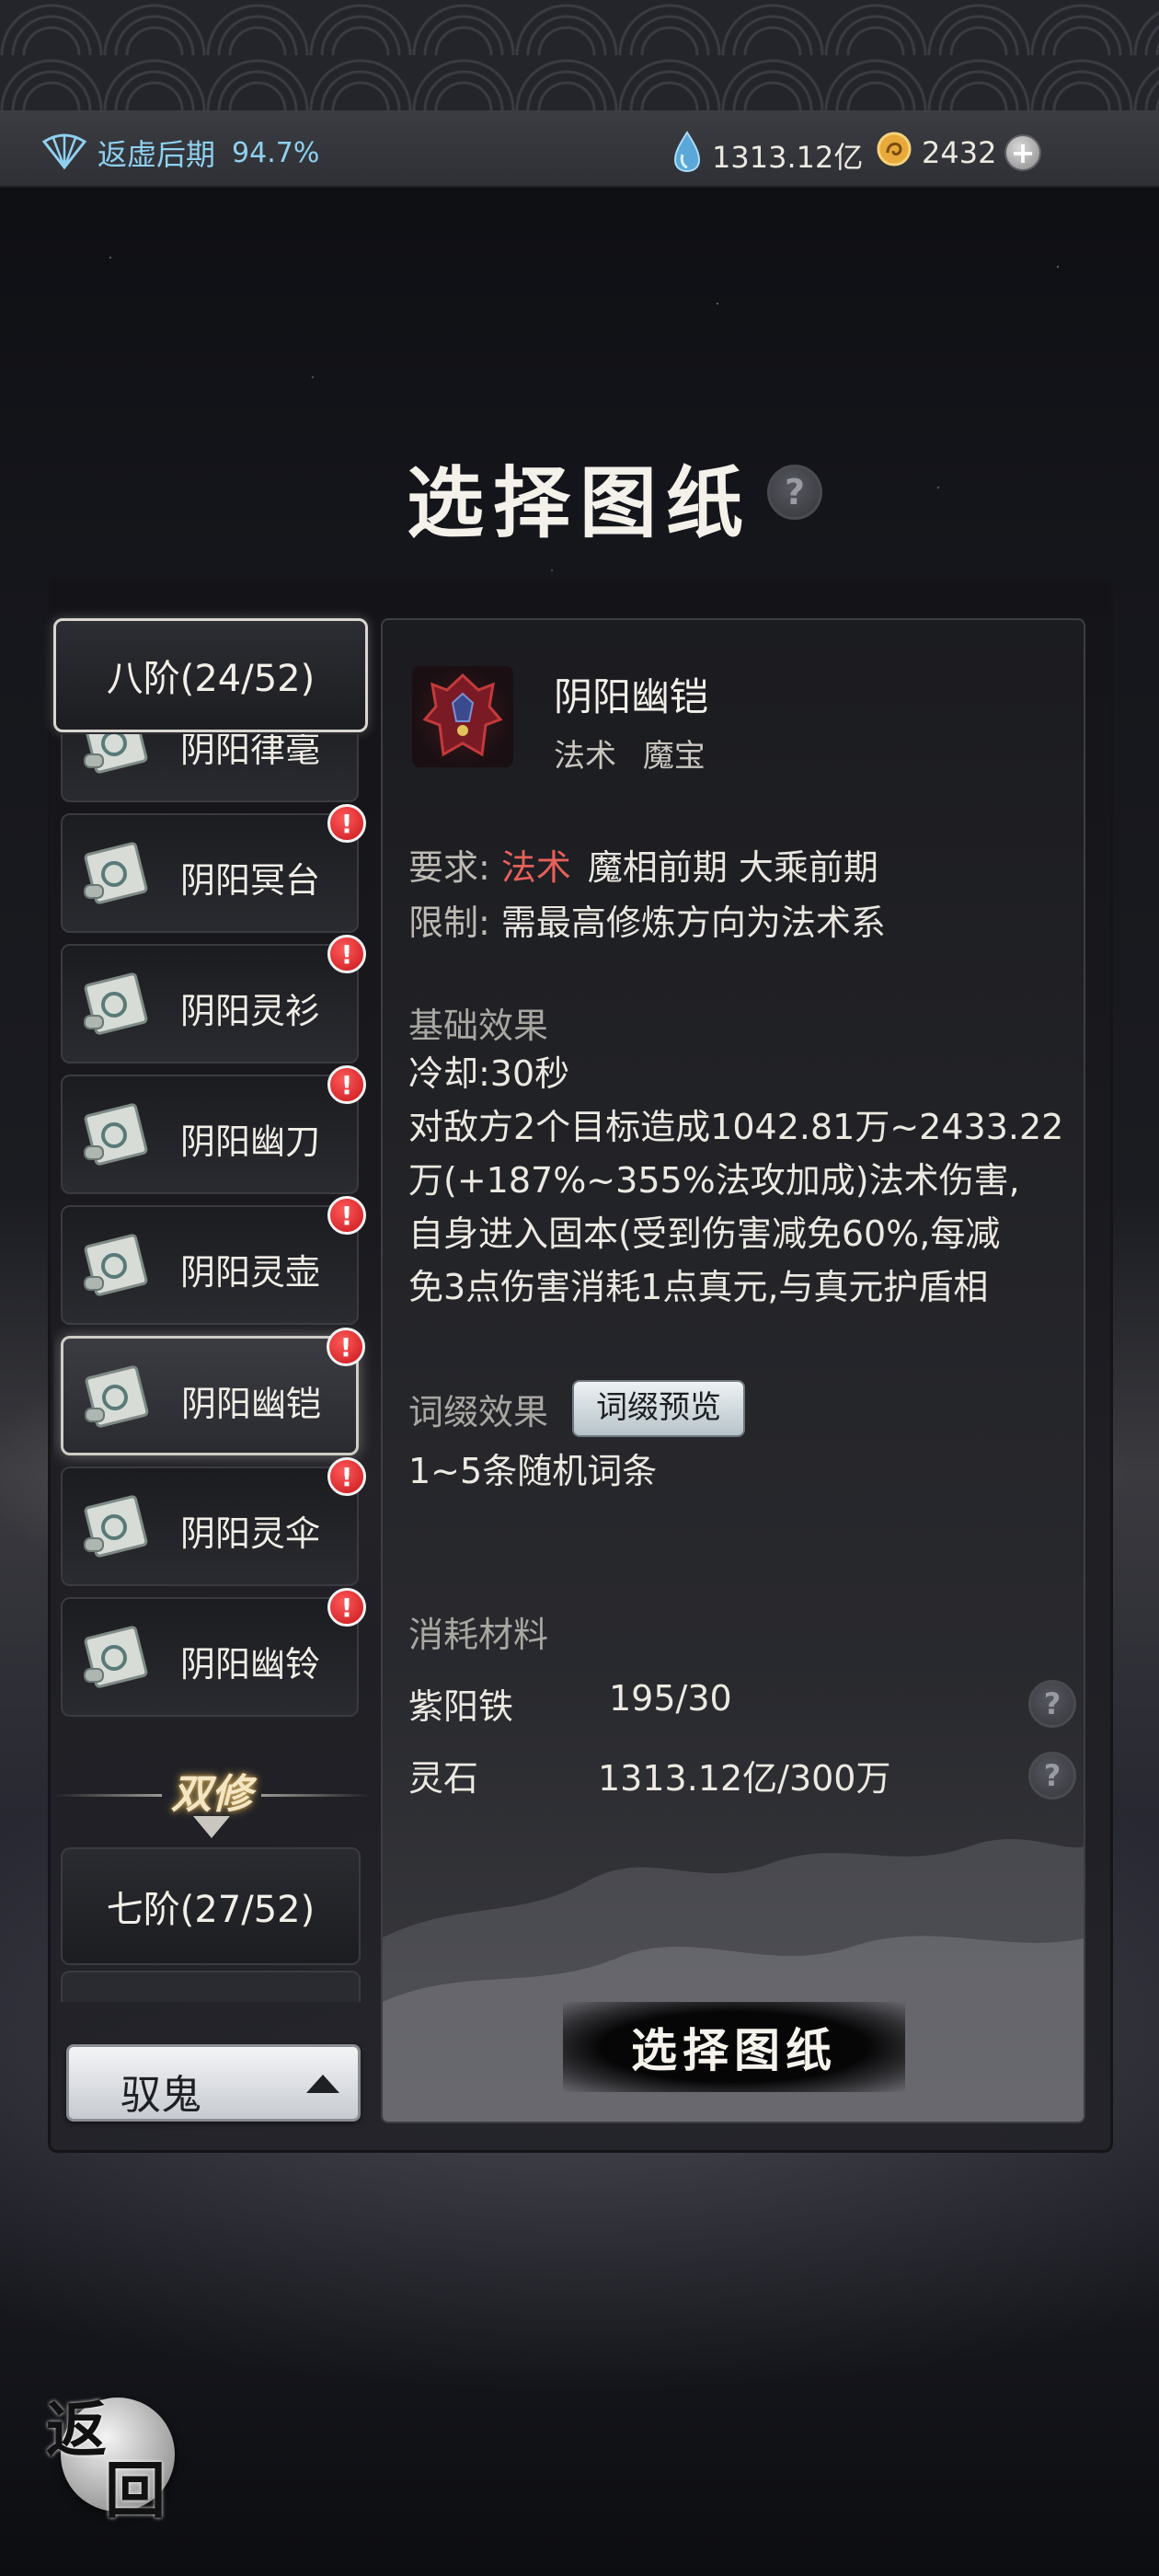 This screenshot has width=1159, height=2576. Describe the element at coordinates (250, 1533) in the screenshot. I see `blueprint-label: 阴阳灵伞` at that location.